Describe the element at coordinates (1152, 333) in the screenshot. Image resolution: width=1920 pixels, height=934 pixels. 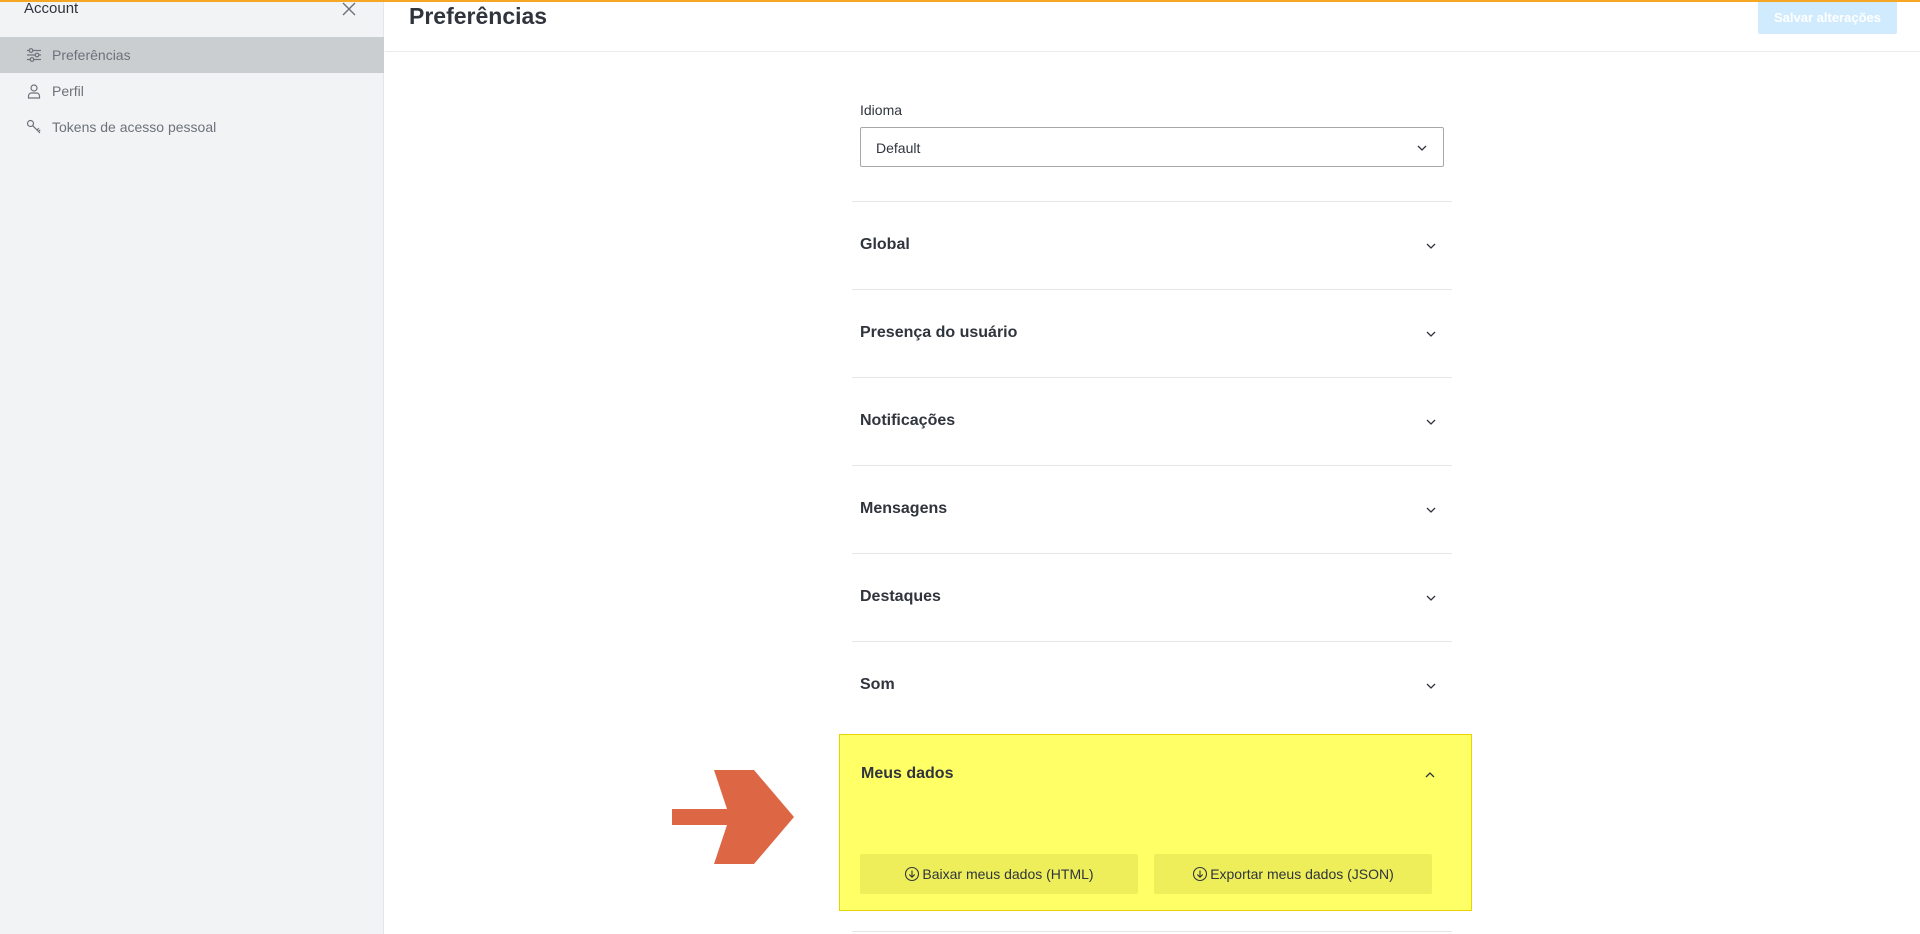
I see `section-user-presence: Presença do usuário` at that location.